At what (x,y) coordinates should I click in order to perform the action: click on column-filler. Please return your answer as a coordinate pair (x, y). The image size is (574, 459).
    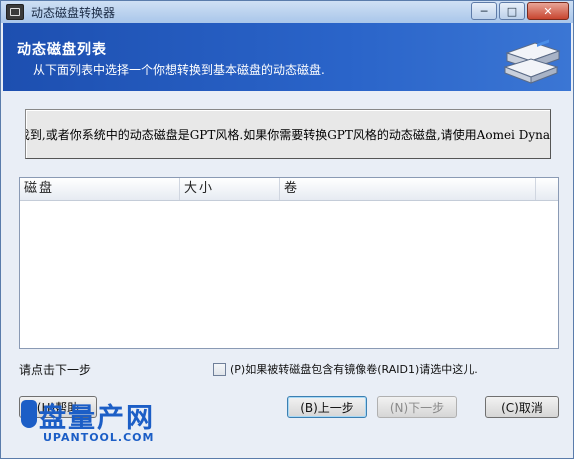
    Looking at the image, I should click on (546, 189).